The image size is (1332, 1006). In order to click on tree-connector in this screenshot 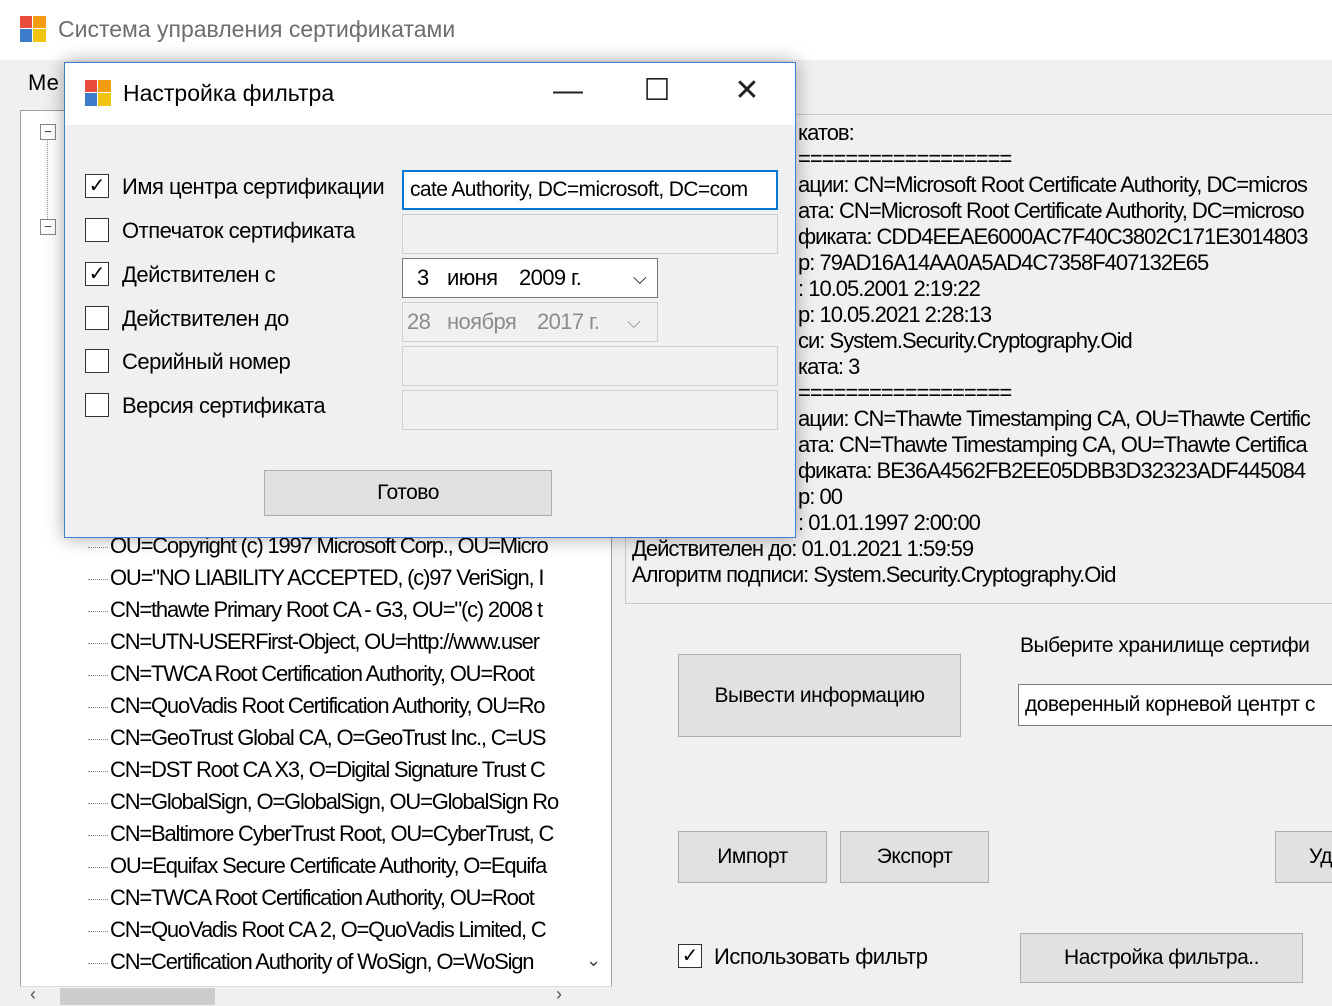, I will do `click(48, 179)`.